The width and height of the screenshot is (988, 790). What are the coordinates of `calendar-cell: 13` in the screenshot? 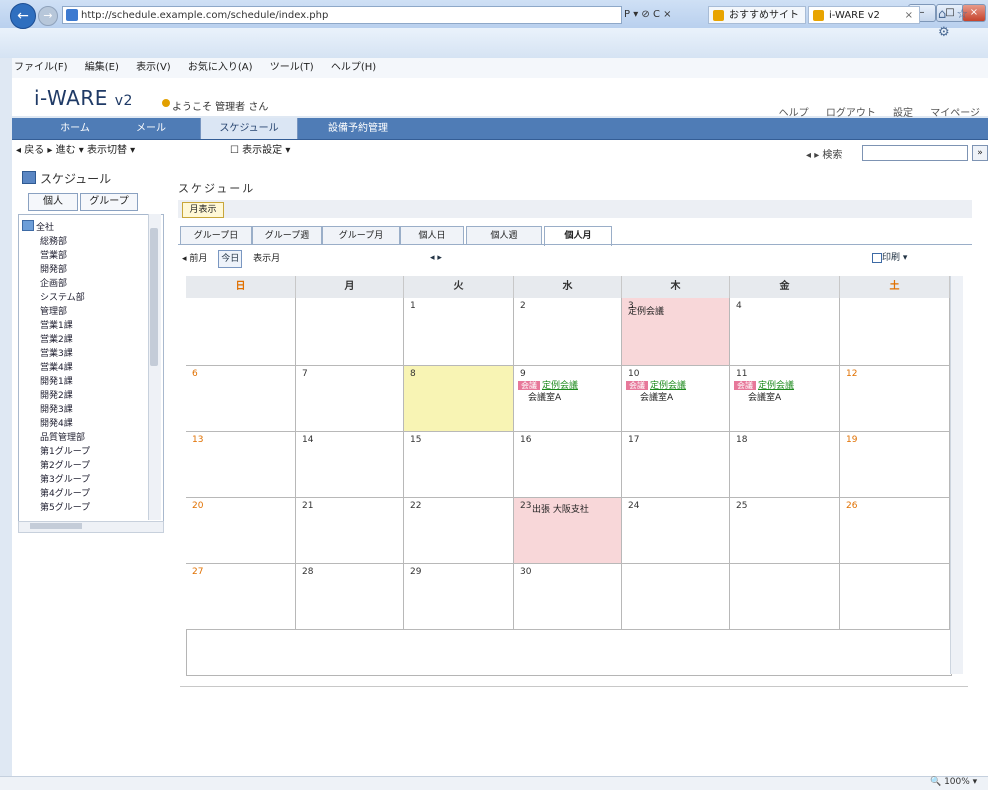 It's located at (241, 465).